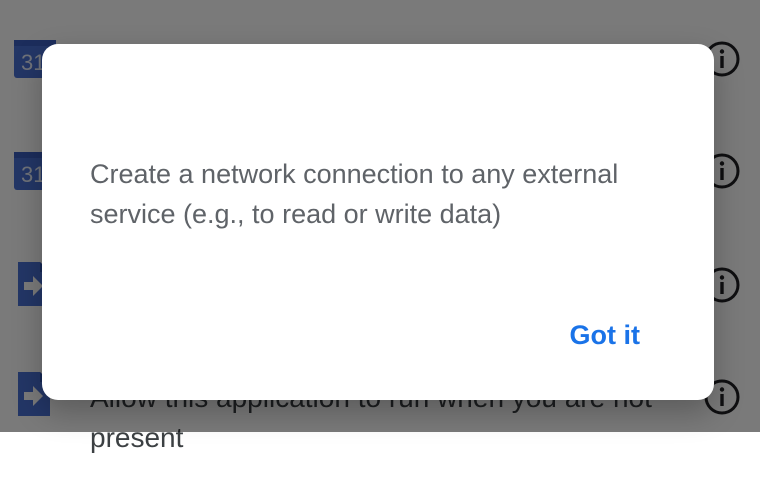 The image size is (760, 484). Describe the element at coordinates (605, 335) in the screenshot. I see `got-it-button: Got it` at that location.